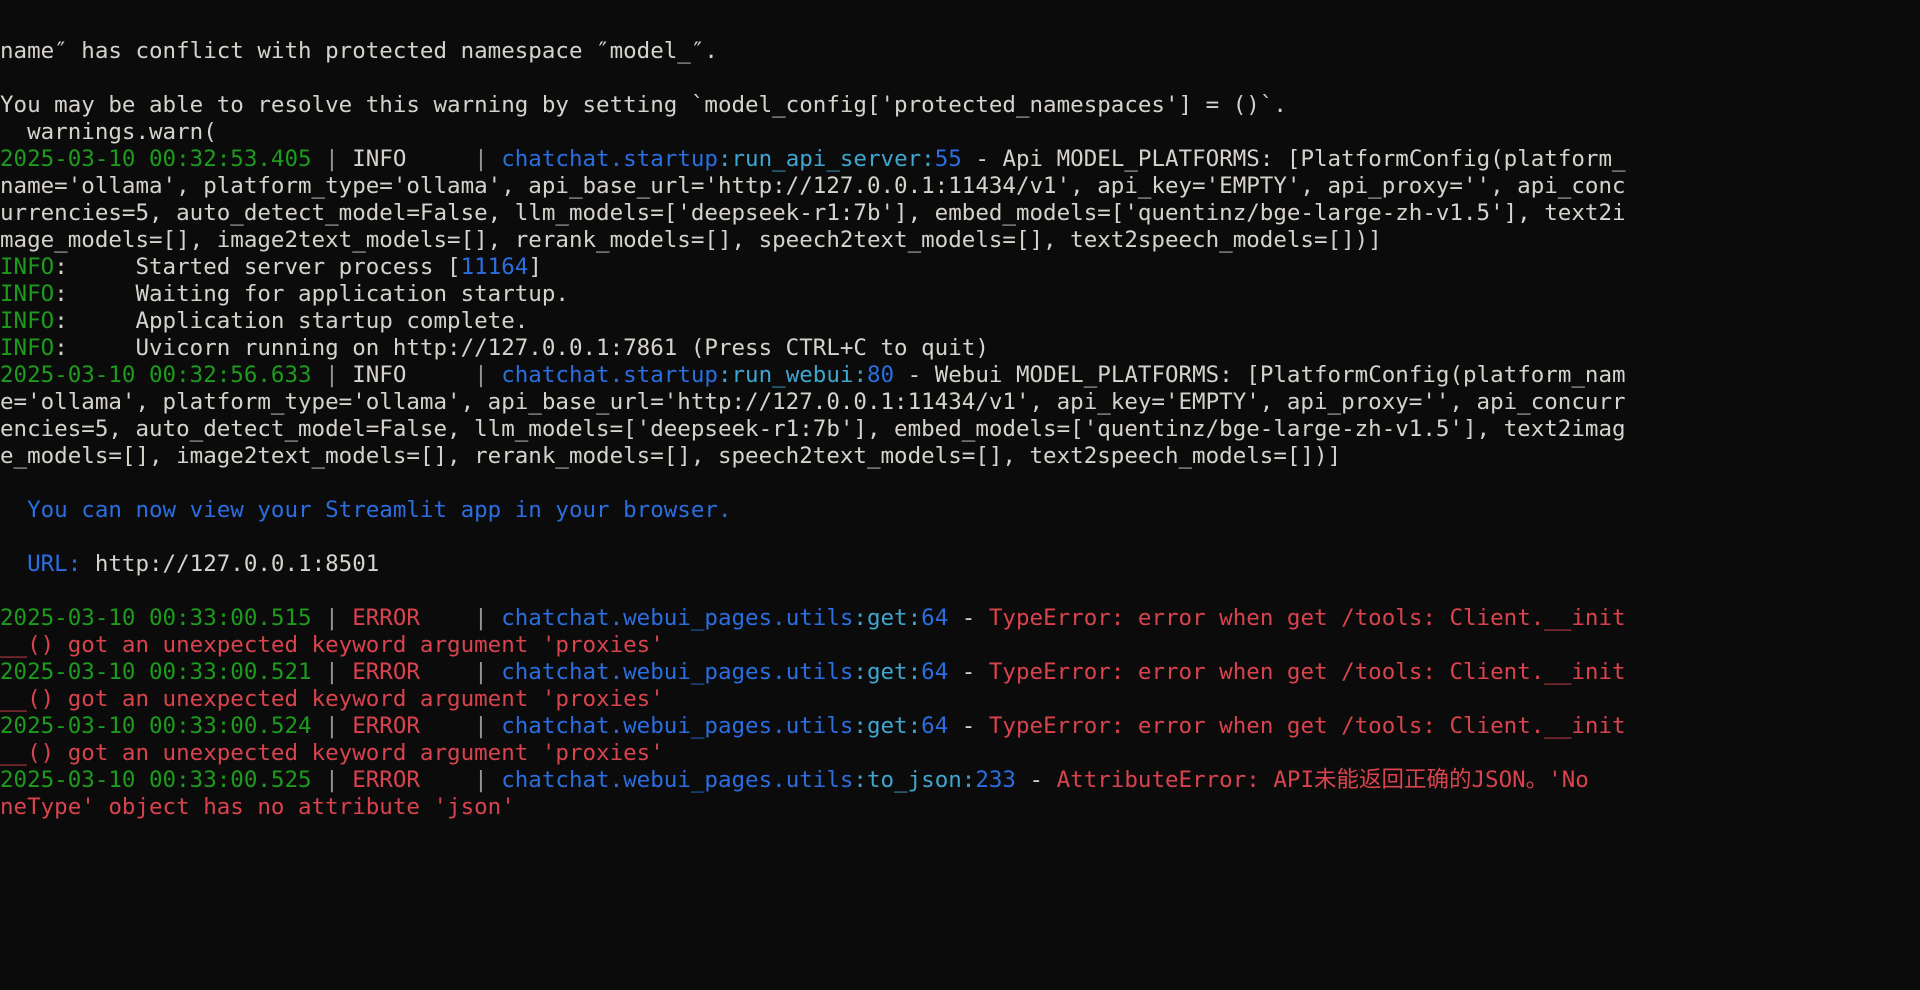 Image resolution: width=1920 pixels, height=990 pixels. Describe the element at coordinates (156, 780) in the screenshot. I see `terminal-segment: 2025-03-10 00:33:00.525` at that location.